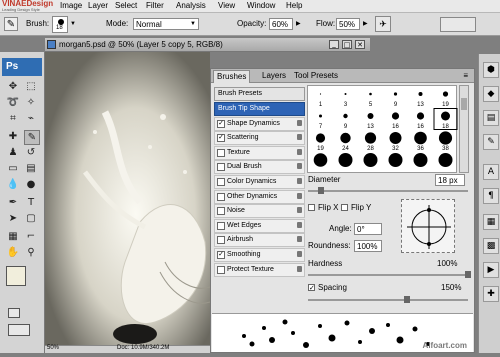 The height and width of the screenshot is (357, 500). Describe the element at coordinates (13, 236) in the screenshot. I see `notes-tool-icon: ▦` at that location.